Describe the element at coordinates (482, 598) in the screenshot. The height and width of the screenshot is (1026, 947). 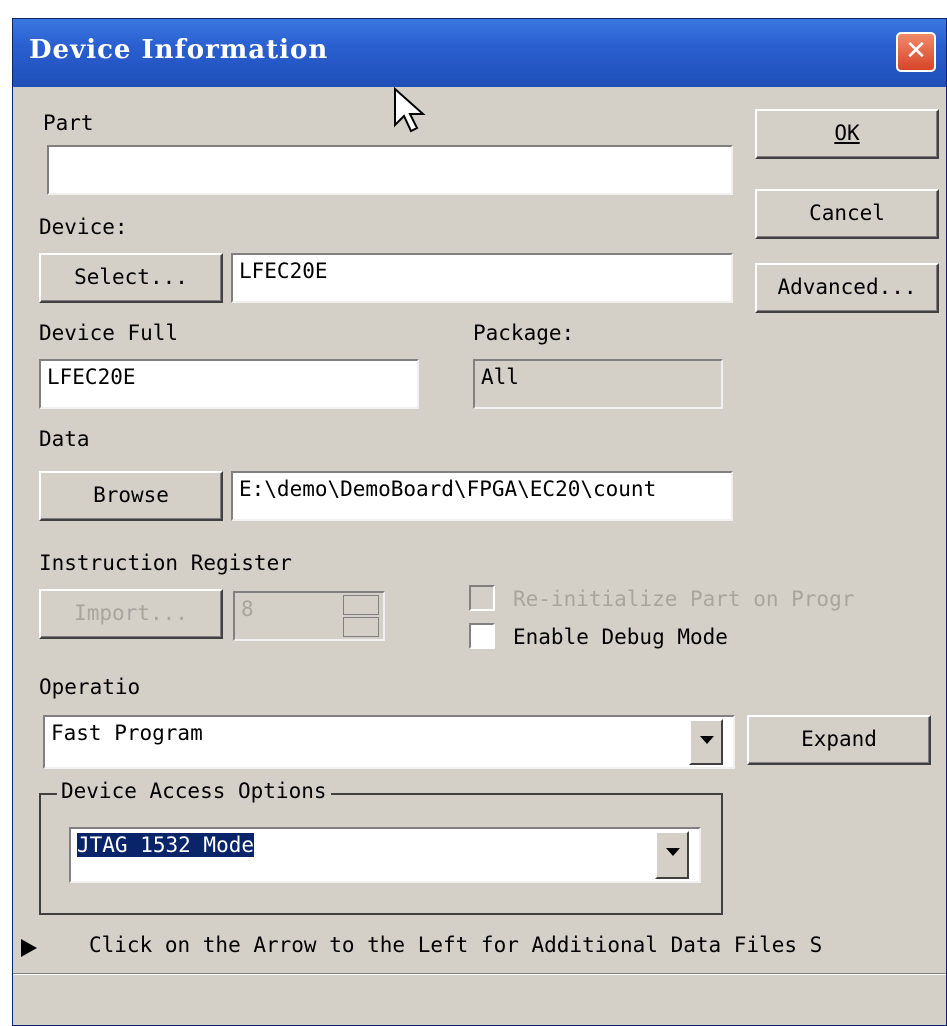
I see `reinit-checkbox` at that location.